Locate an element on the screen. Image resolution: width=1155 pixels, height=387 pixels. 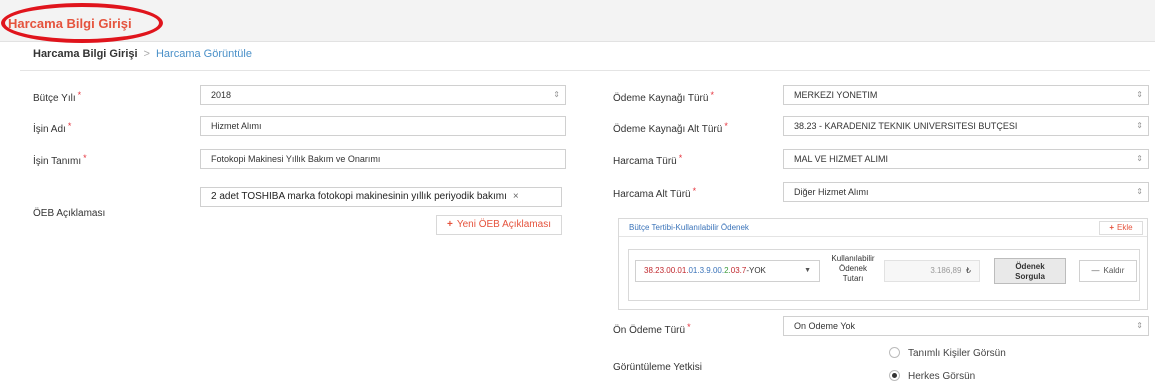
lira-icon: ₺ is located at coordinates (968, 270).